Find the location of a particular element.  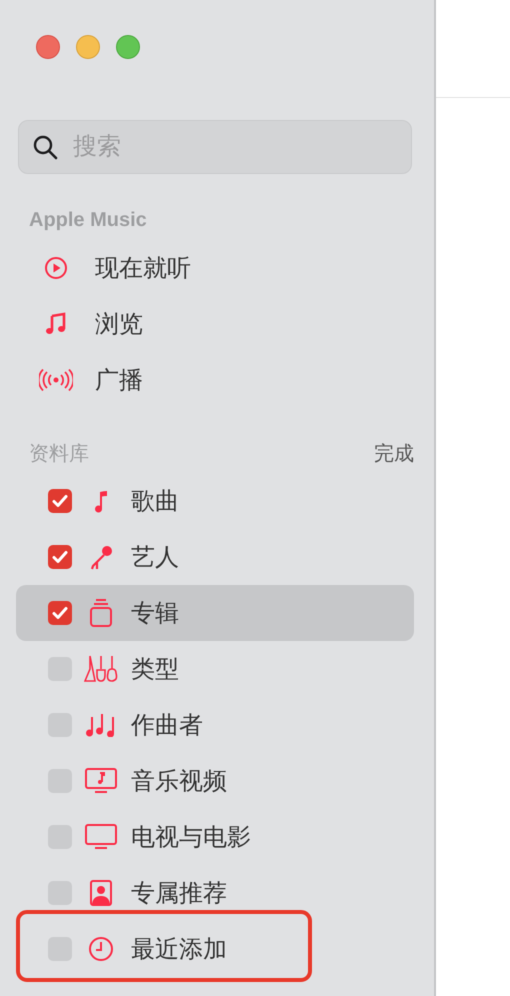

music-notes-icon is located at coordinates (101, 725).